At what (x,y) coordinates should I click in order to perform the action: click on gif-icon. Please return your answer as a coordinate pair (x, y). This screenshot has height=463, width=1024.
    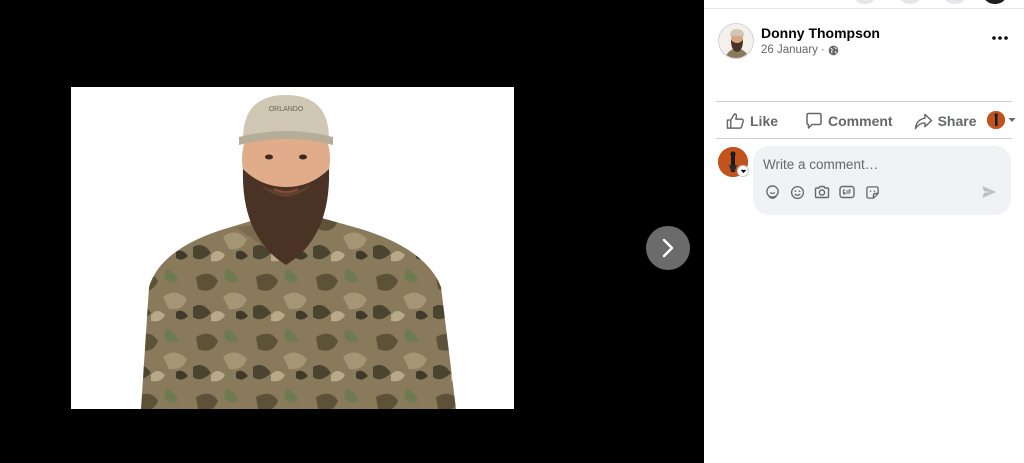
    Looking at the image, I should click on (847, 192).